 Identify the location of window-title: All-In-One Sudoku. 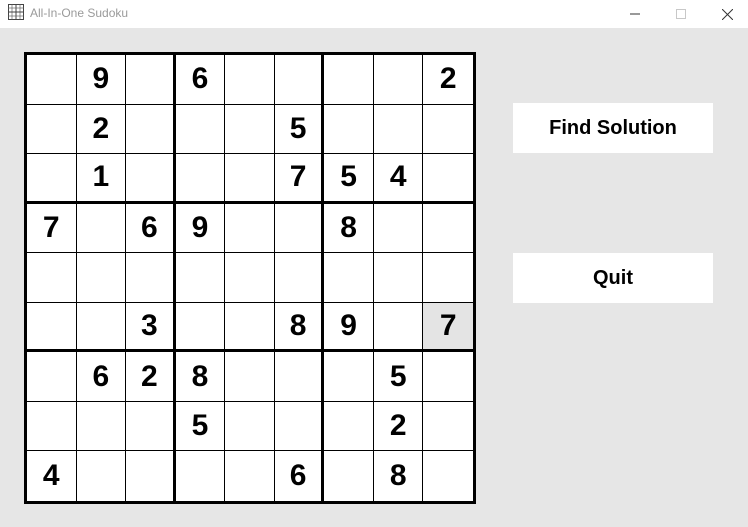
(79, 13).